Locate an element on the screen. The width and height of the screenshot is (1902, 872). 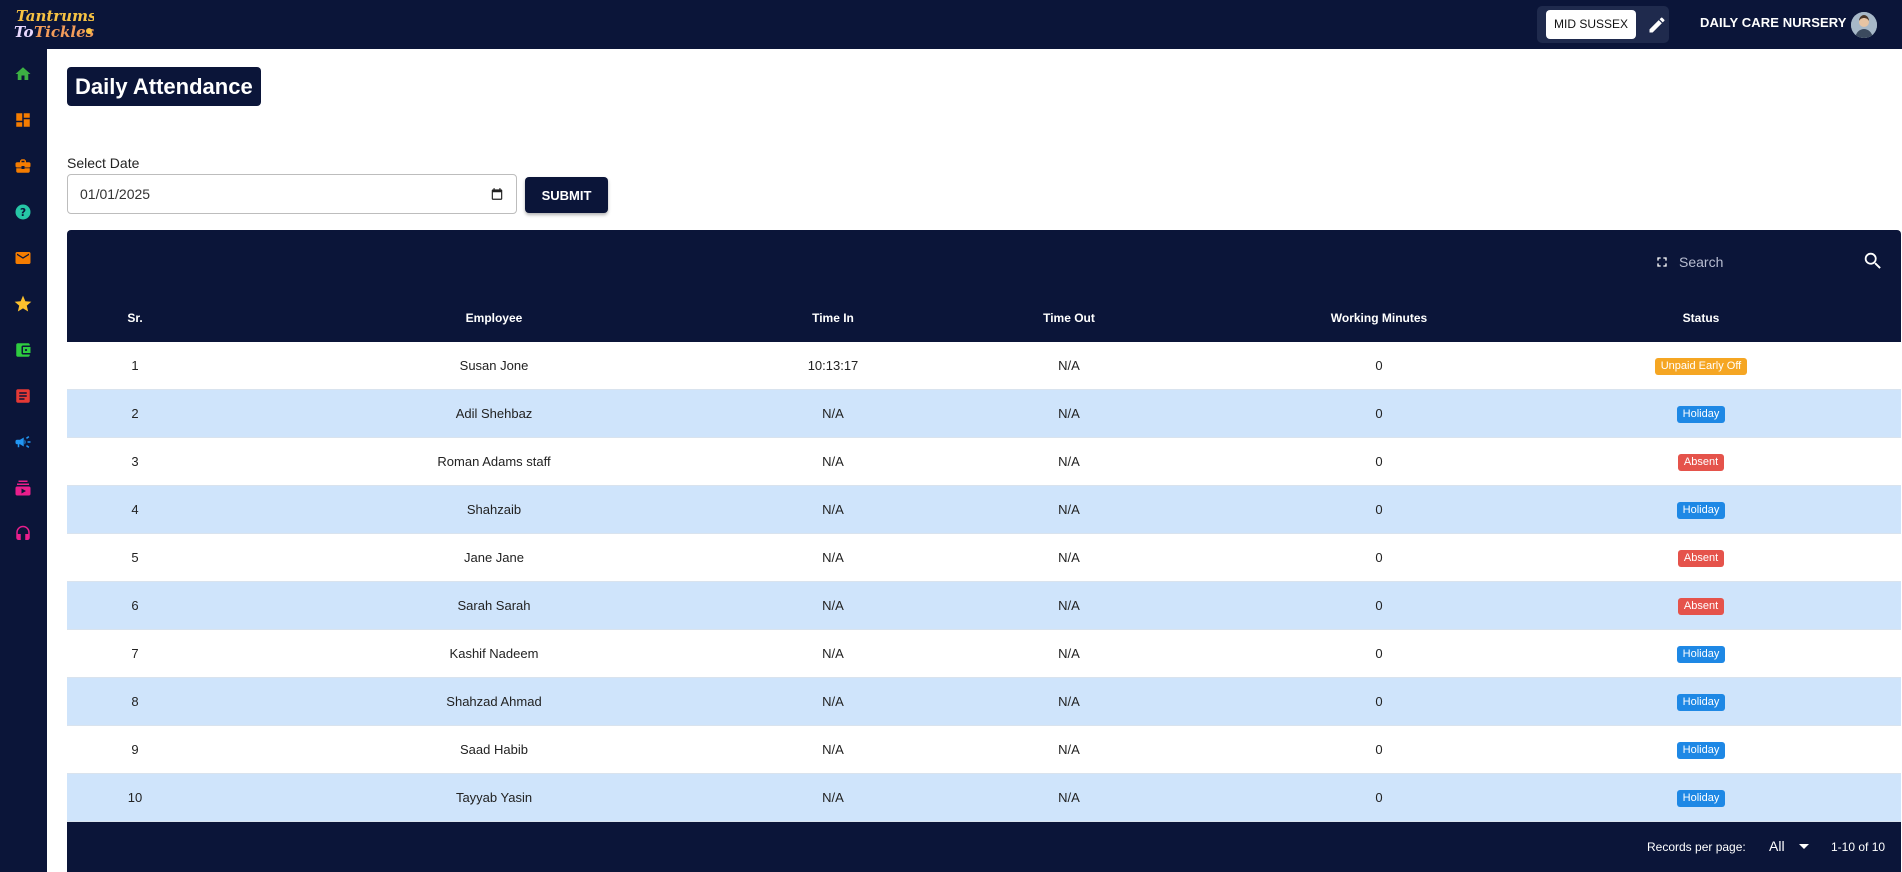
sidebar: ? is located at coordinates (23, 460).